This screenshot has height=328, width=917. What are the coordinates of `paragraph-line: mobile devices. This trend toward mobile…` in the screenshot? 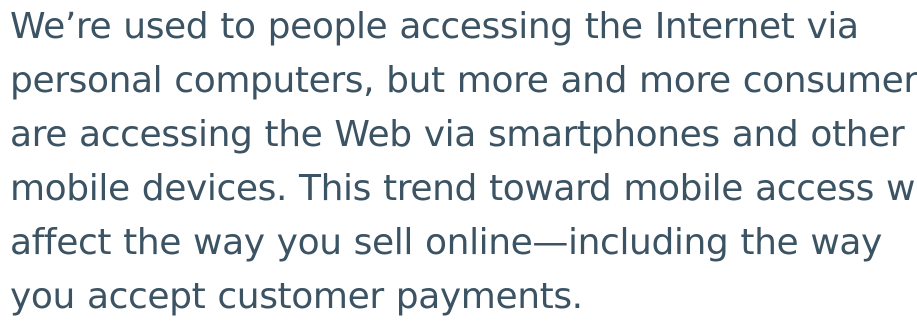 It's located at (463, 188).